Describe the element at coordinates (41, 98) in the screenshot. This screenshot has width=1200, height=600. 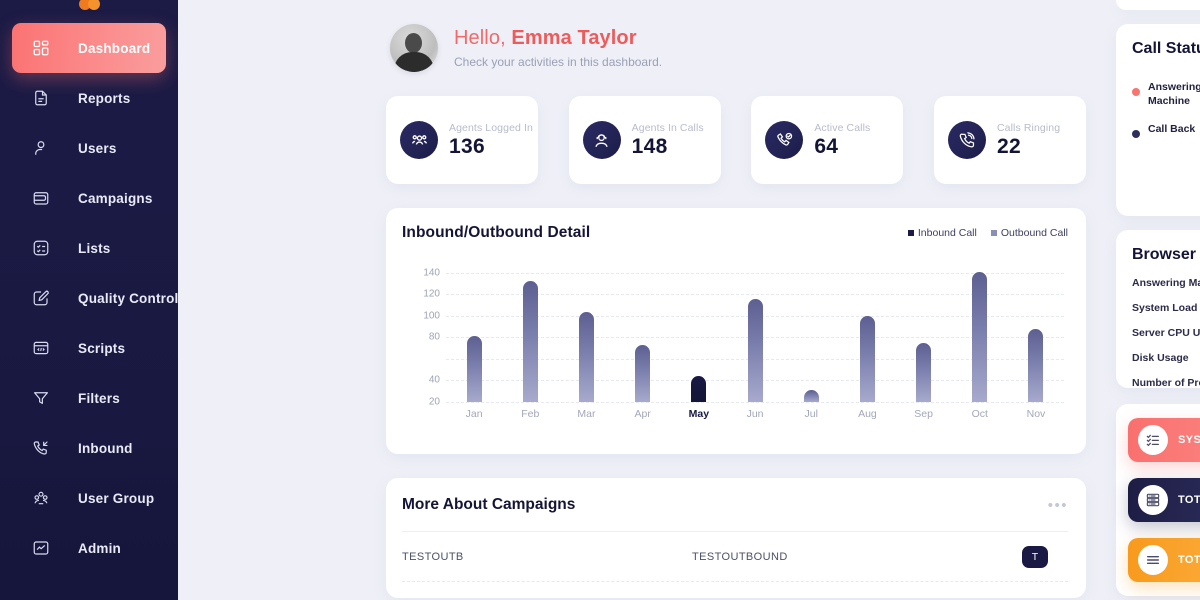
I see `document-icon` at that location.